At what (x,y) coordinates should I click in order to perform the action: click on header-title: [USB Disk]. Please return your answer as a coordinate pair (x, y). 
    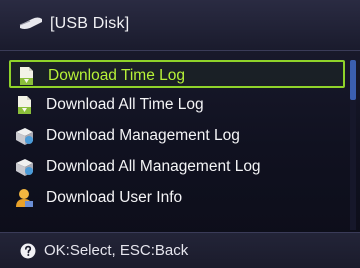
    Looking at the image, I should click on (90, 23).